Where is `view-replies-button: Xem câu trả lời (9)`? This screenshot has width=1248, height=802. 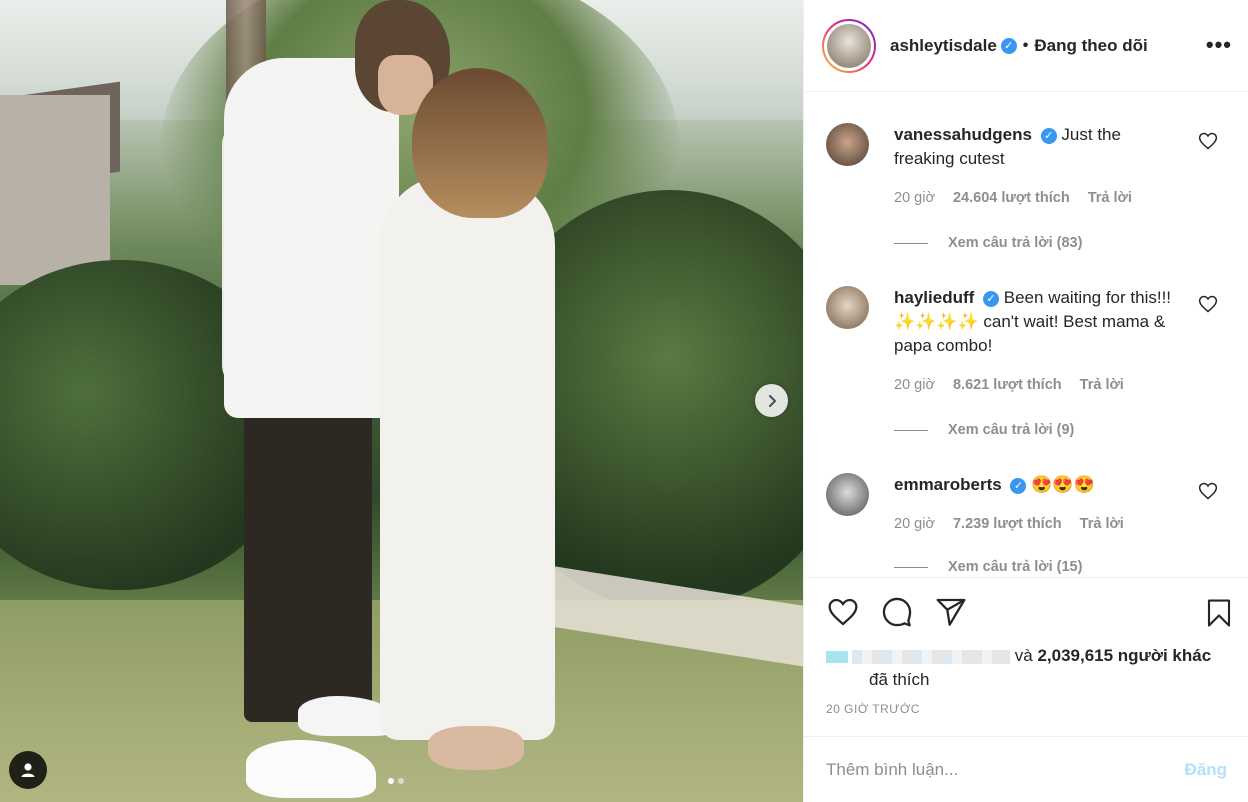 view-replies-button: Xem câu trả lời (9) is located at coordinates (984, 430).